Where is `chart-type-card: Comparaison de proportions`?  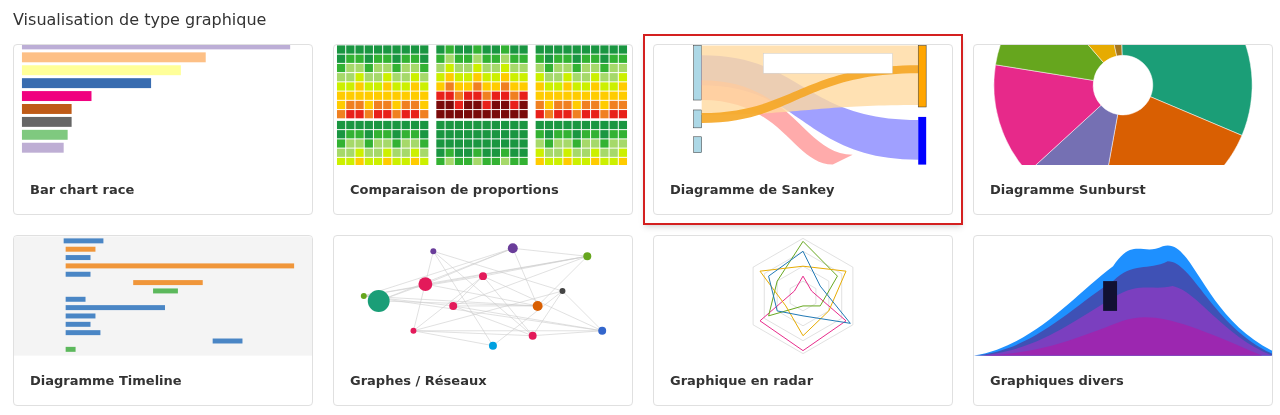
chart-type-card: Comparaison de proportions is located at coordinates (483, 129).